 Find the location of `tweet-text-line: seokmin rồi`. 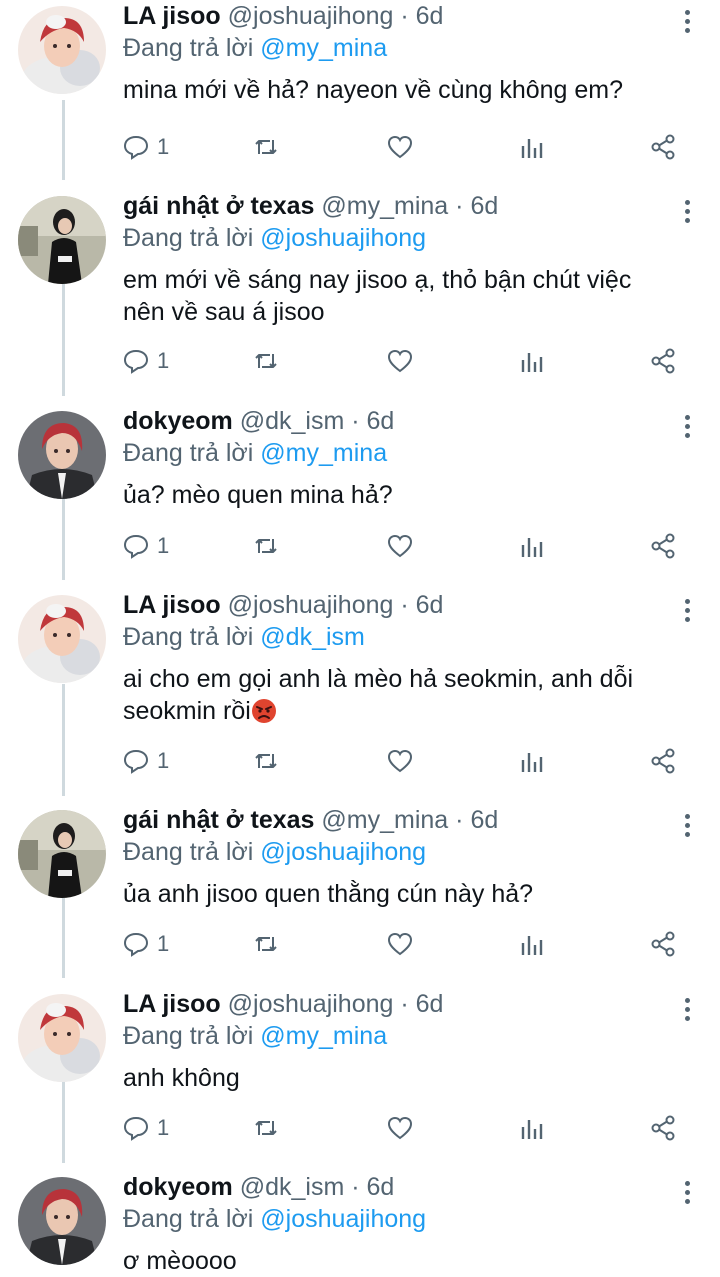

tweet-text-line: seokmin rồi is located at coordinates (187, 711).